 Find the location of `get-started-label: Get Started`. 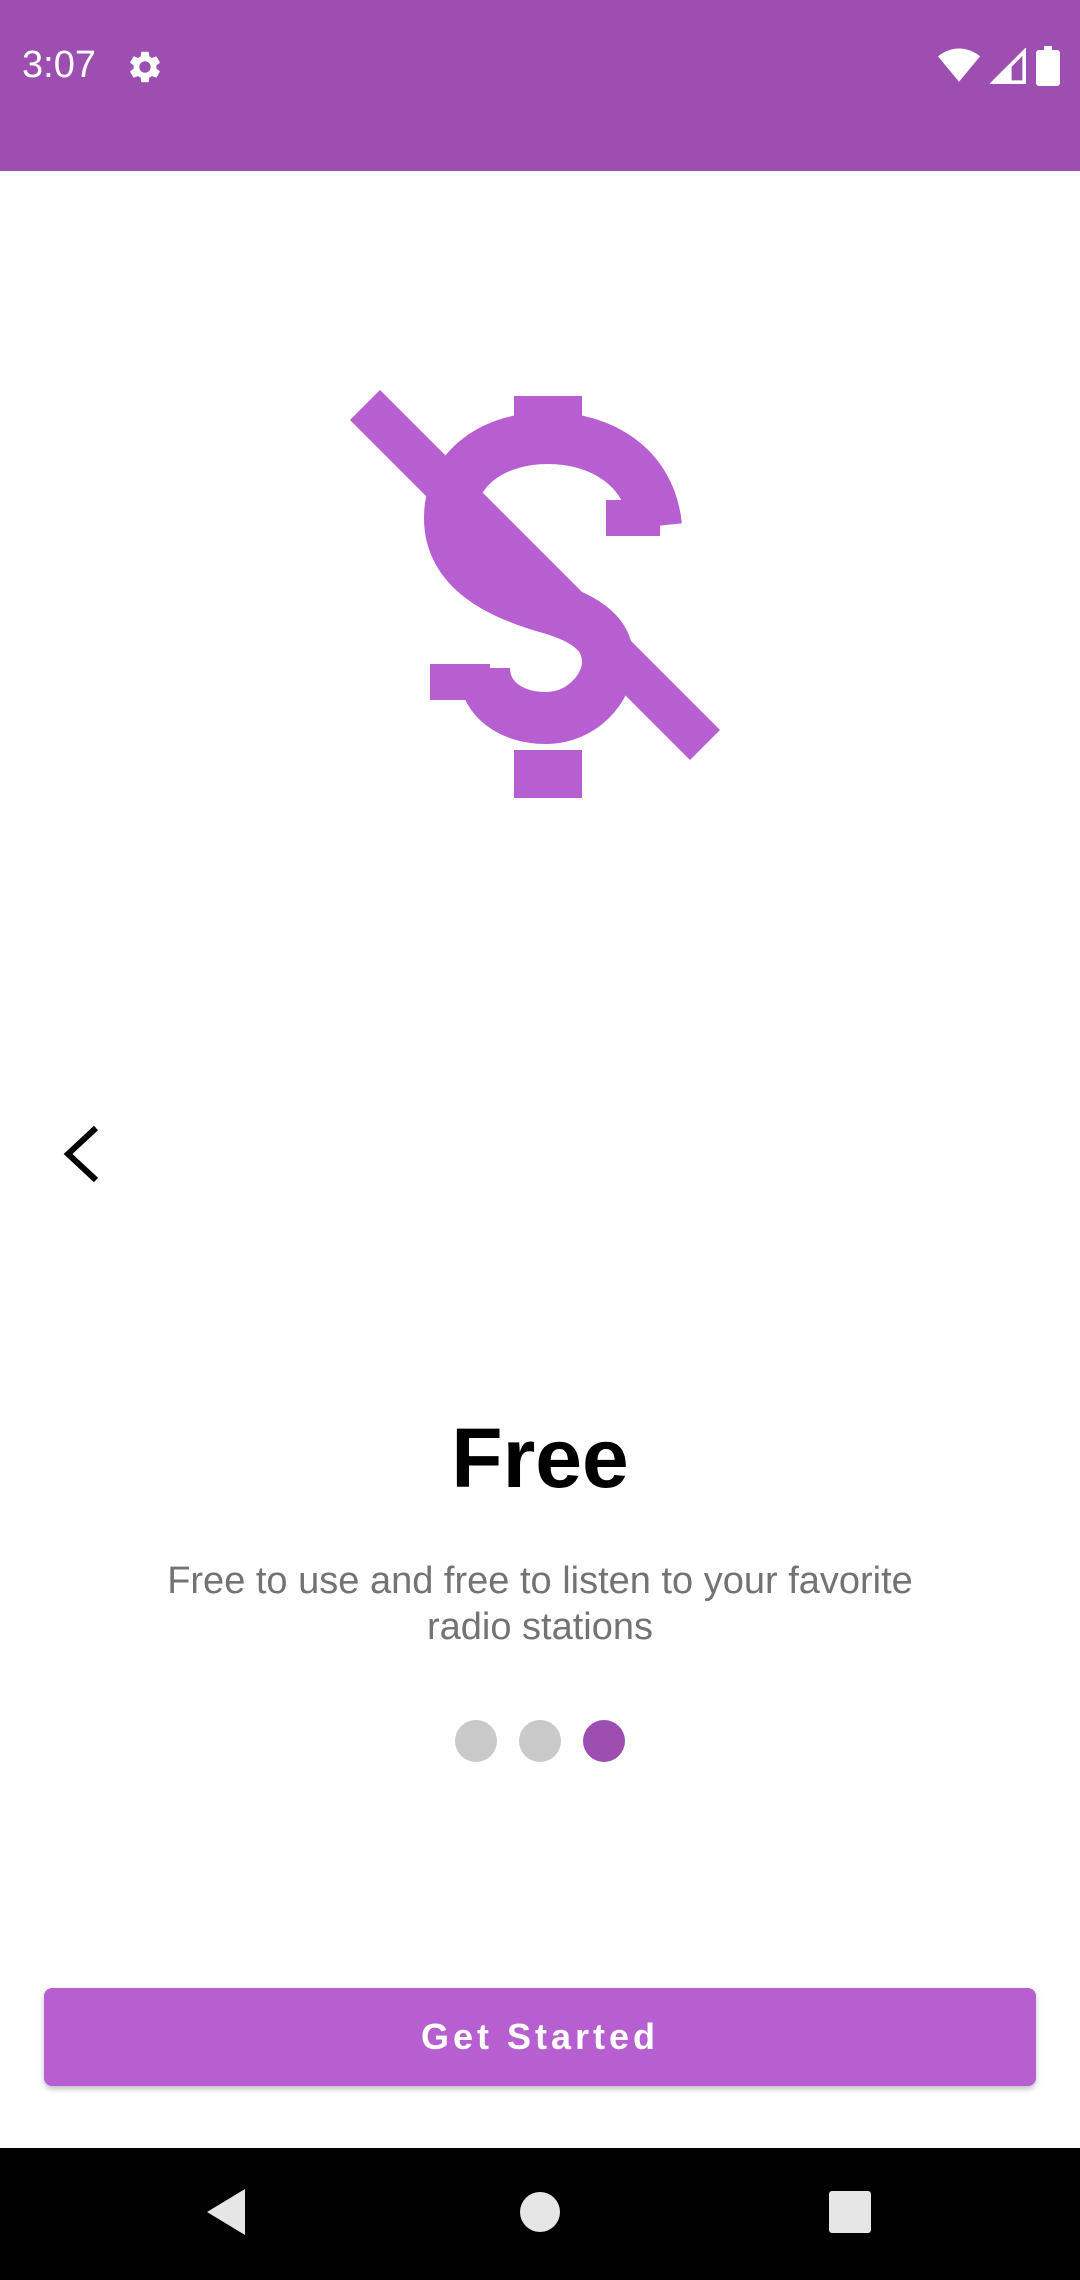

get-started-label: Get Started is located at coordinates (540, 2036).